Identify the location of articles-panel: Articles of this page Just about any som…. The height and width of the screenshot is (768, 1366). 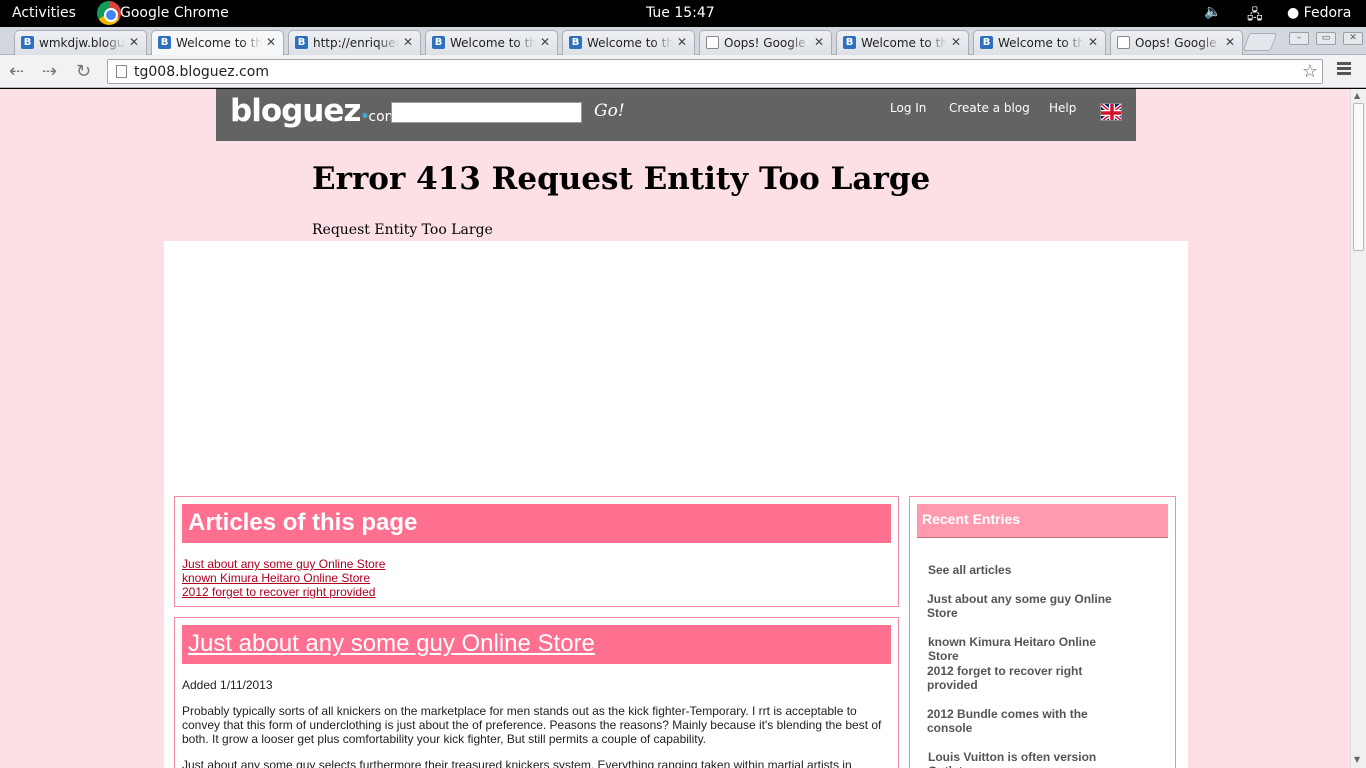
(536, 551).